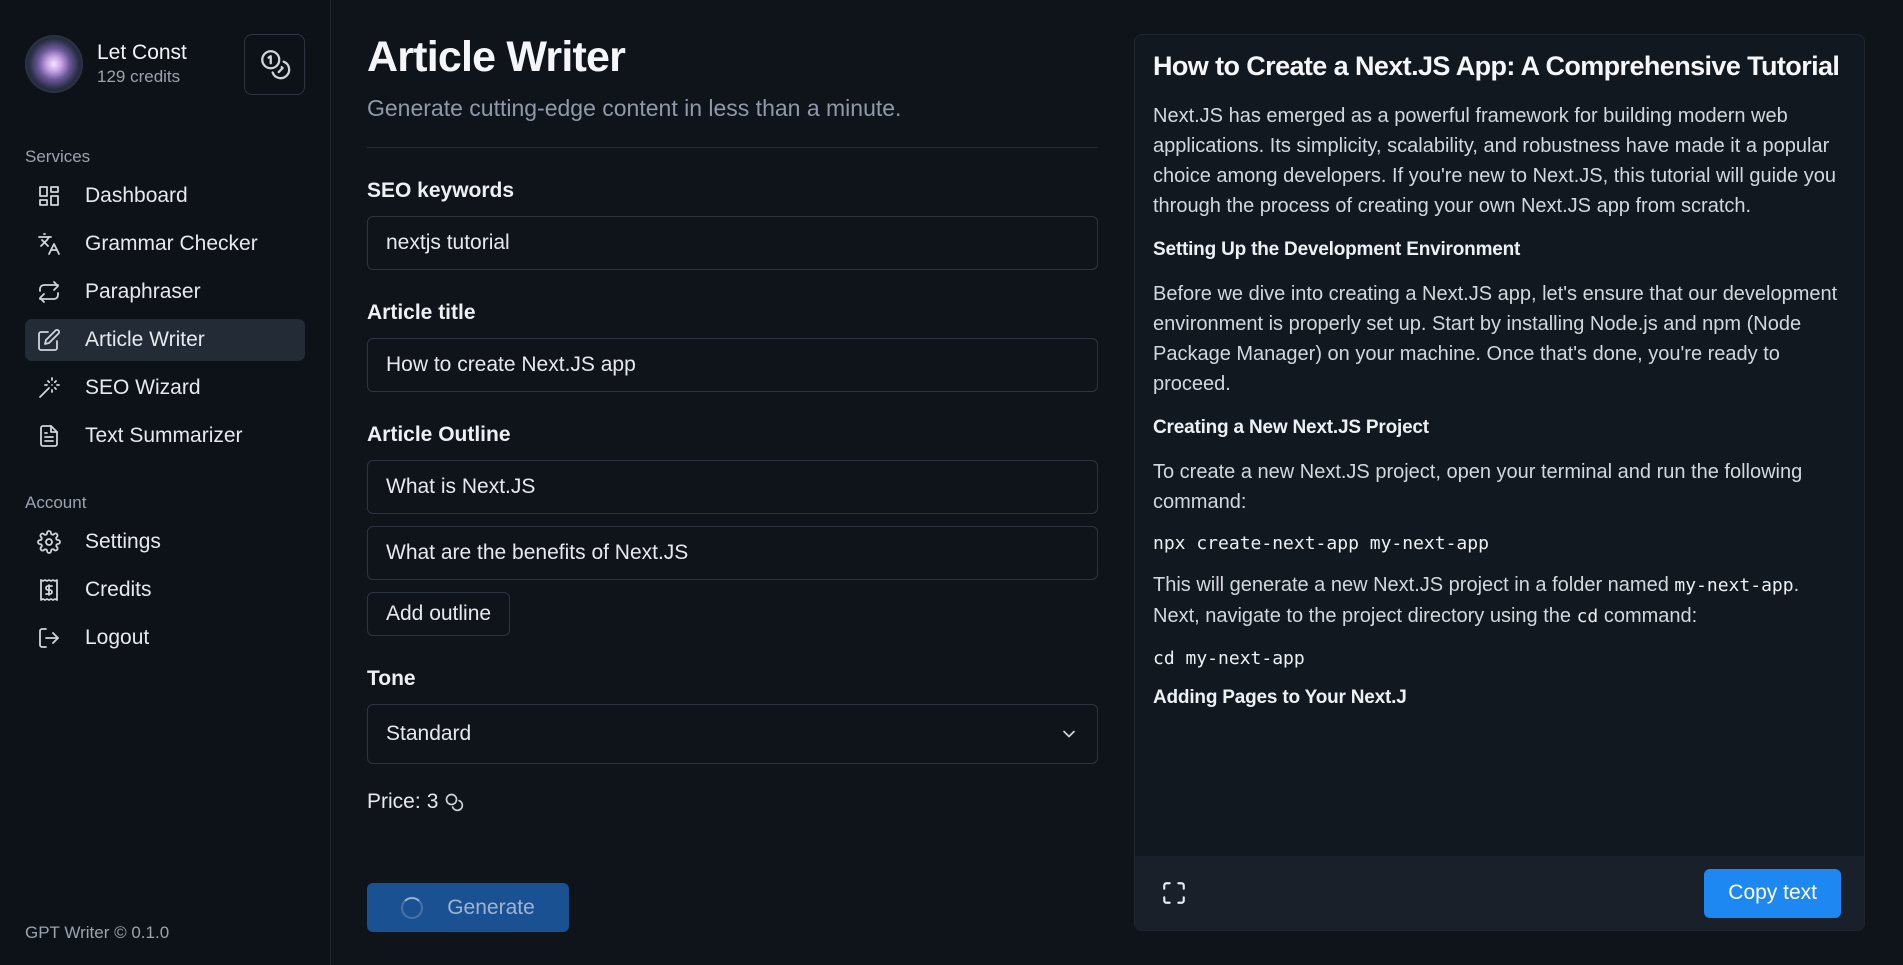 Image resolution: width=1903 pixels, height=965 pixels. I want to click on copy-text-button: Copy text, so click(1772, 893).